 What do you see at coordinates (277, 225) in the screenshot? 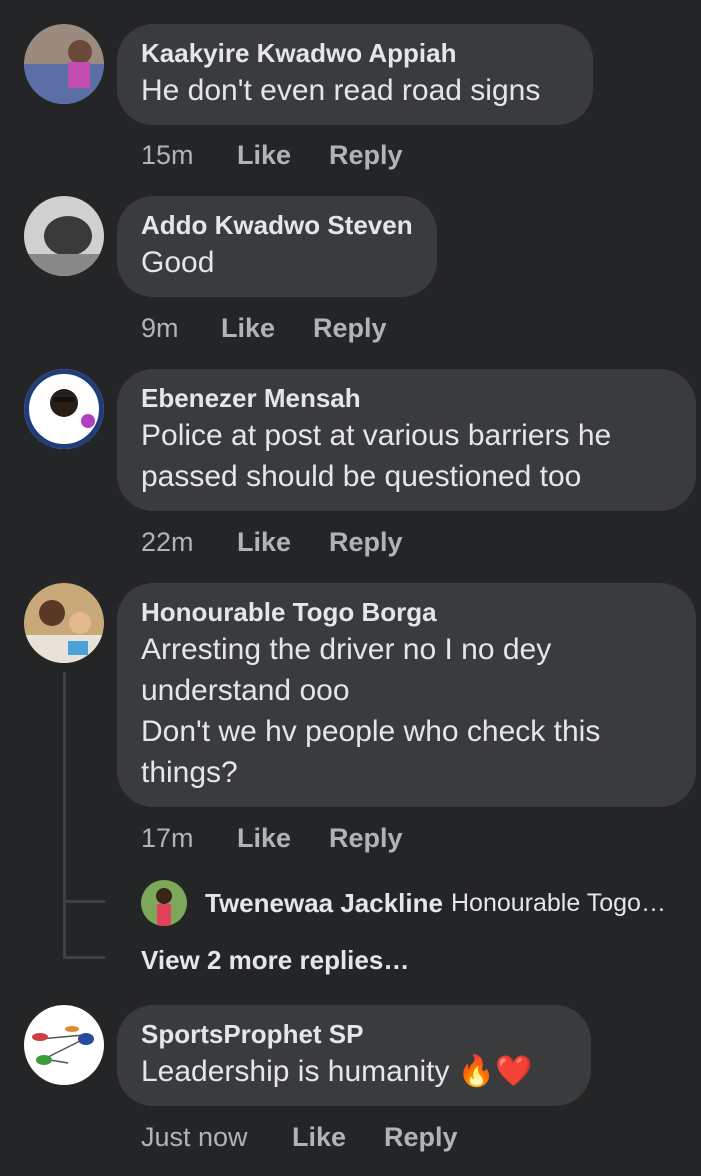
I see `comment-author: Addo Kwadwo Steven` at bounding box center [277, 225].